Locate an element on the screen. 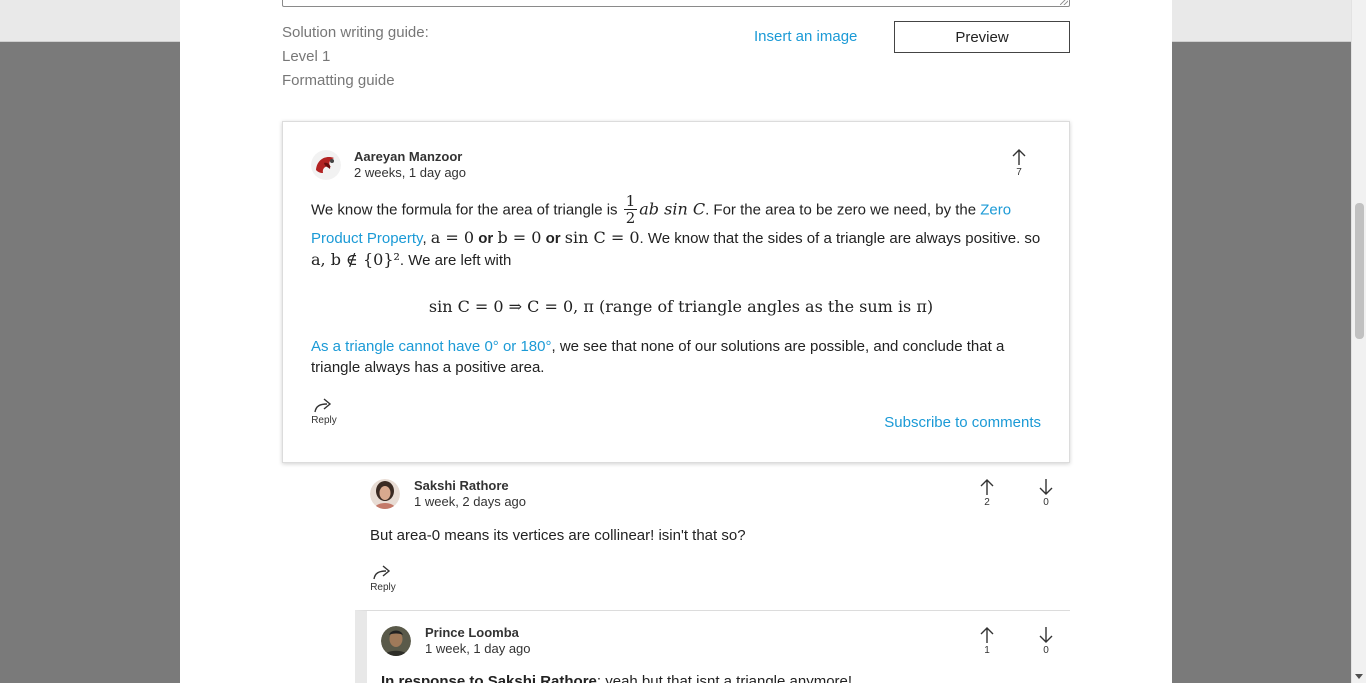  guide-title: Solution writing guide: is located at coordinates (355, 32).